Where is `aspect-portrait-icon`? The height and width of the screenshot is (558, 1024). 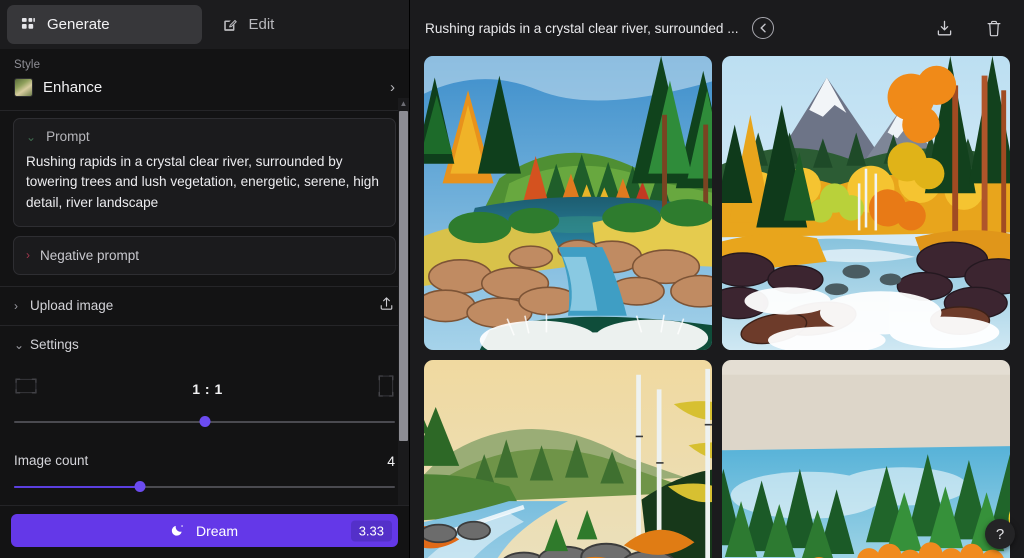
aspect-portrait-icon is located at coordinates (386, 388).